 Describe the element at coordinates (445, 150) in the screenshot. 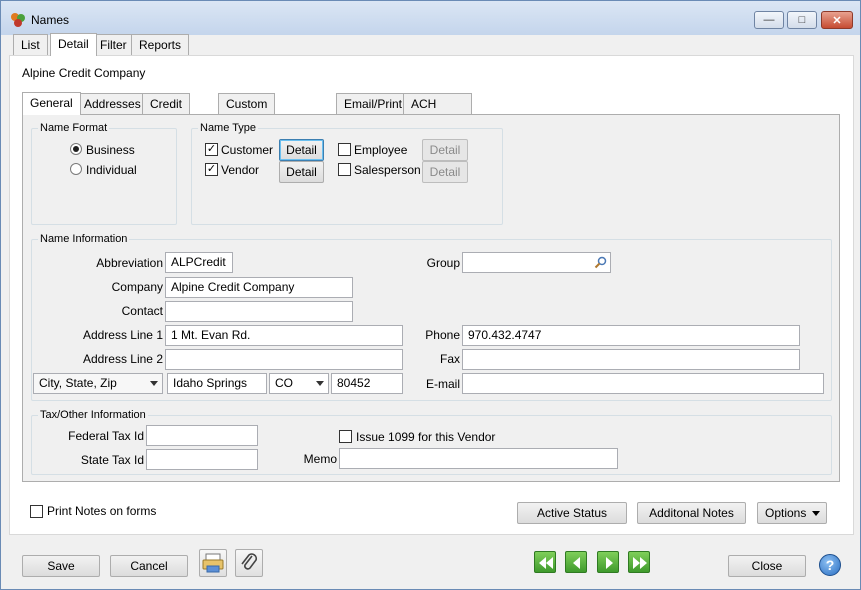

I see `employee-detail-button: Detail` at that location.